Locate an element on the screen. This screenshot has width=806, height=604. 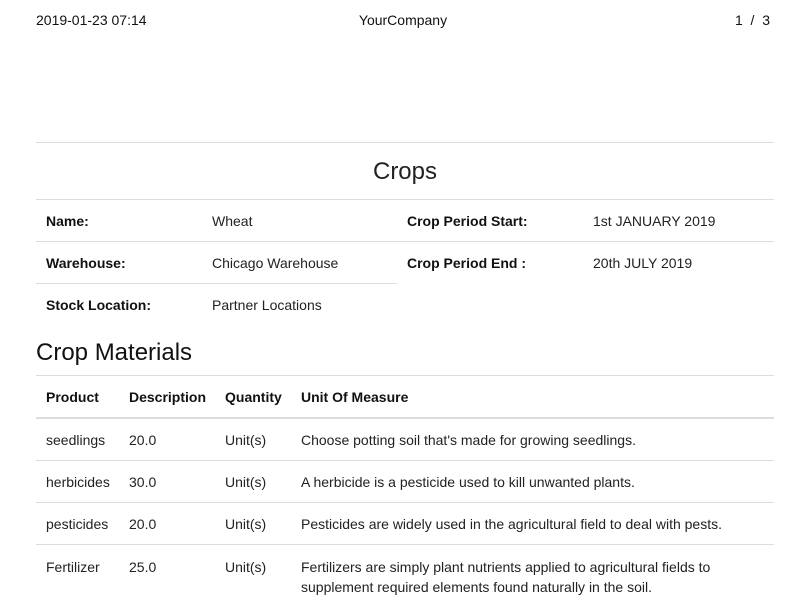
page-counter: 1 / 3 is located at coordinates (752, 20).